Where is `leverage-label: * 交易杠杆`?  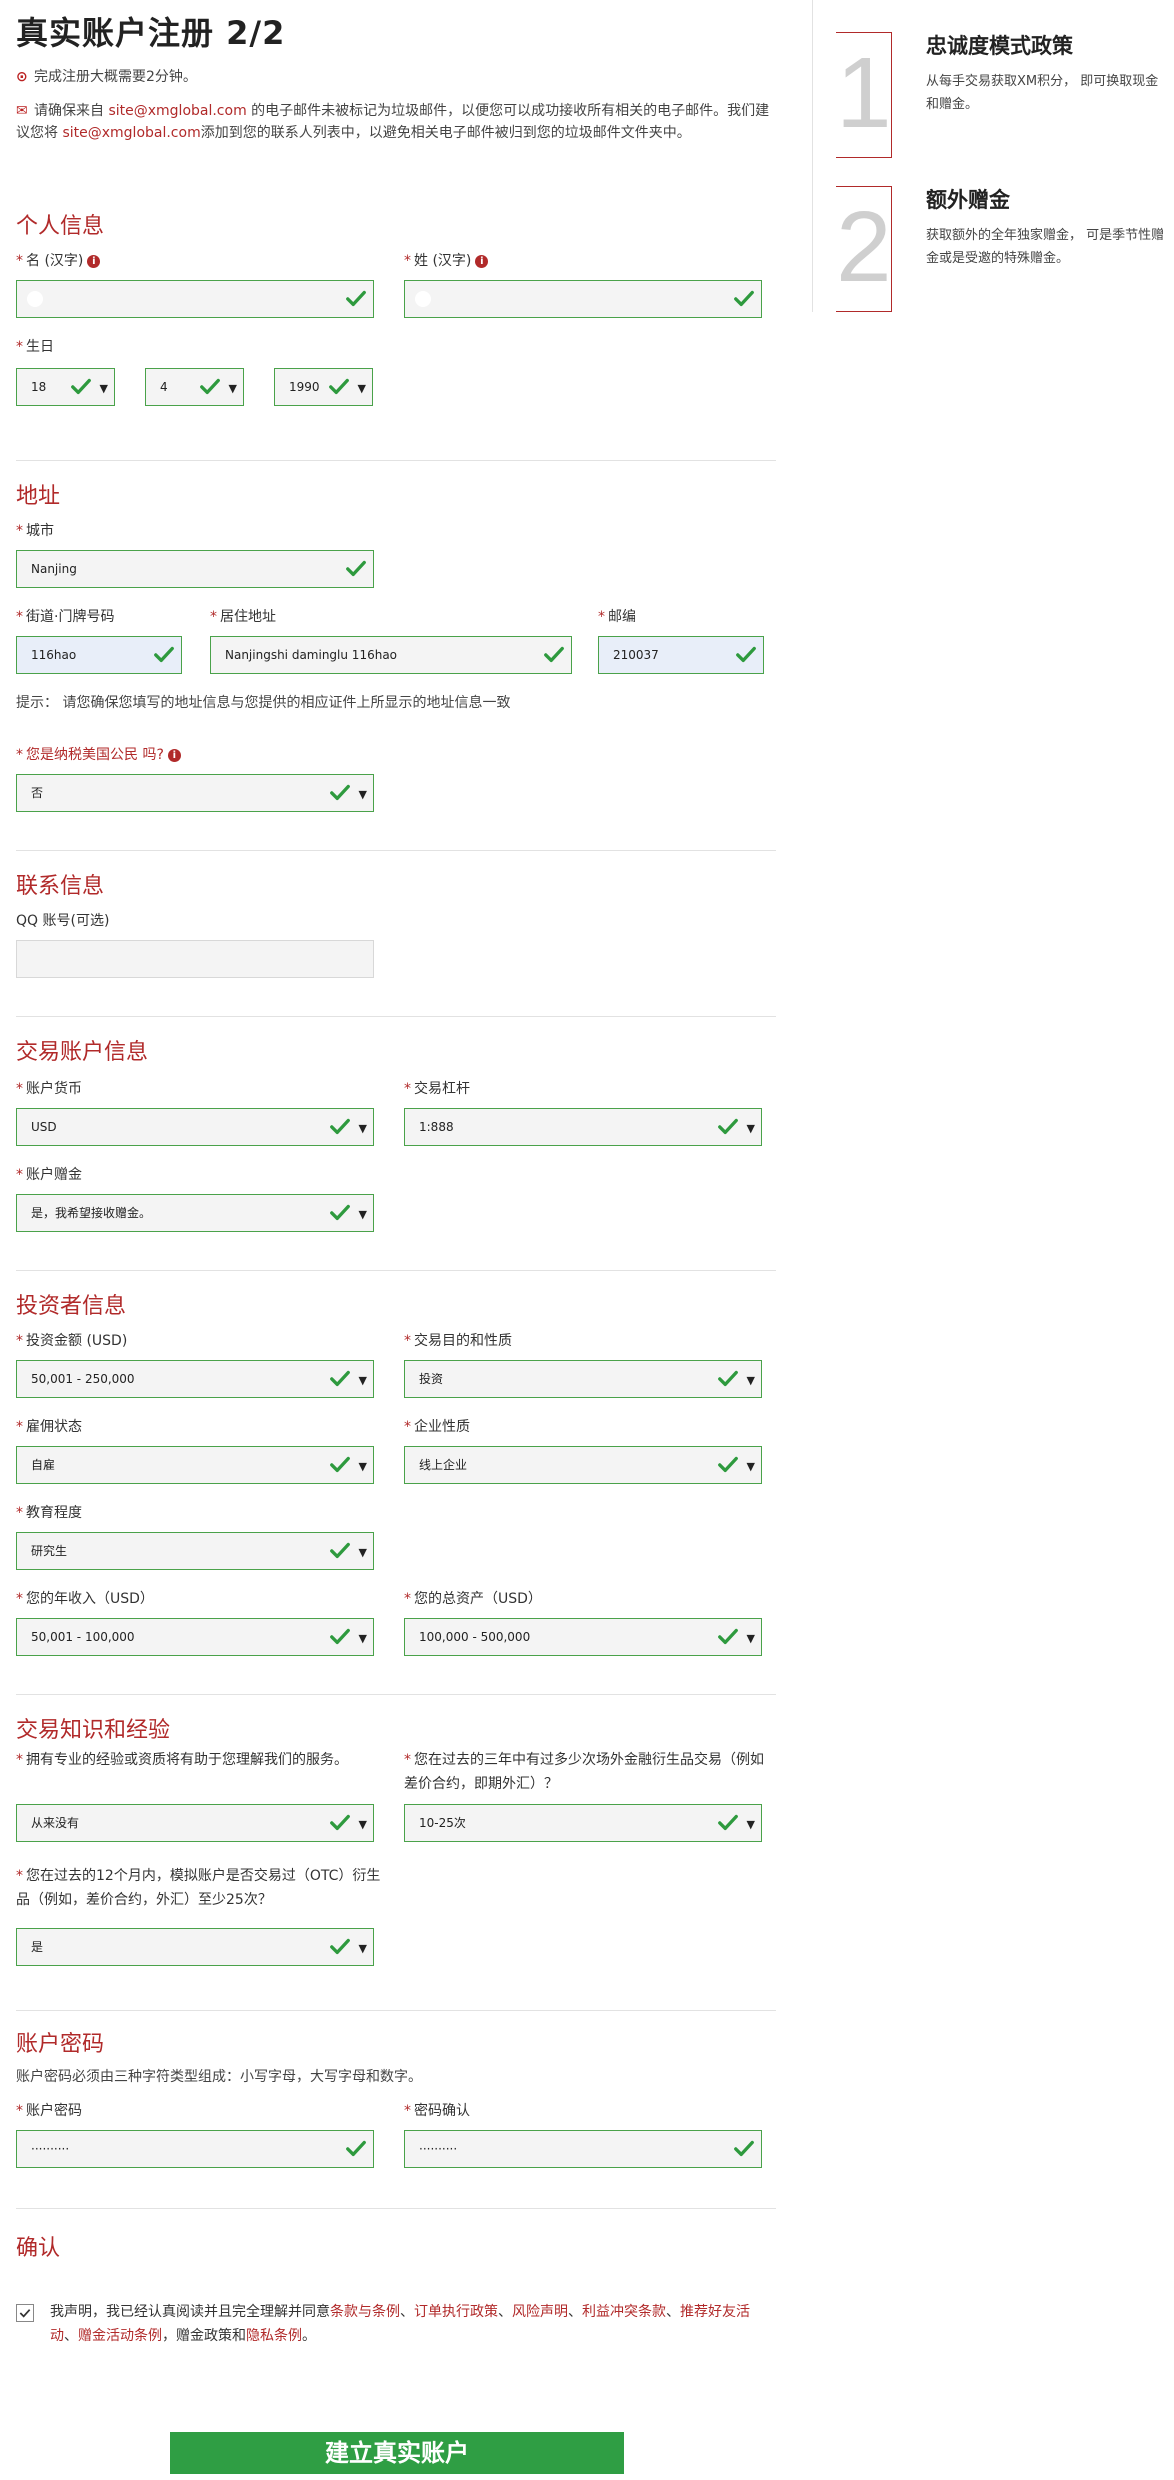
leverage-label: * 交易杠杆 is located at coordinates (437, 1089).